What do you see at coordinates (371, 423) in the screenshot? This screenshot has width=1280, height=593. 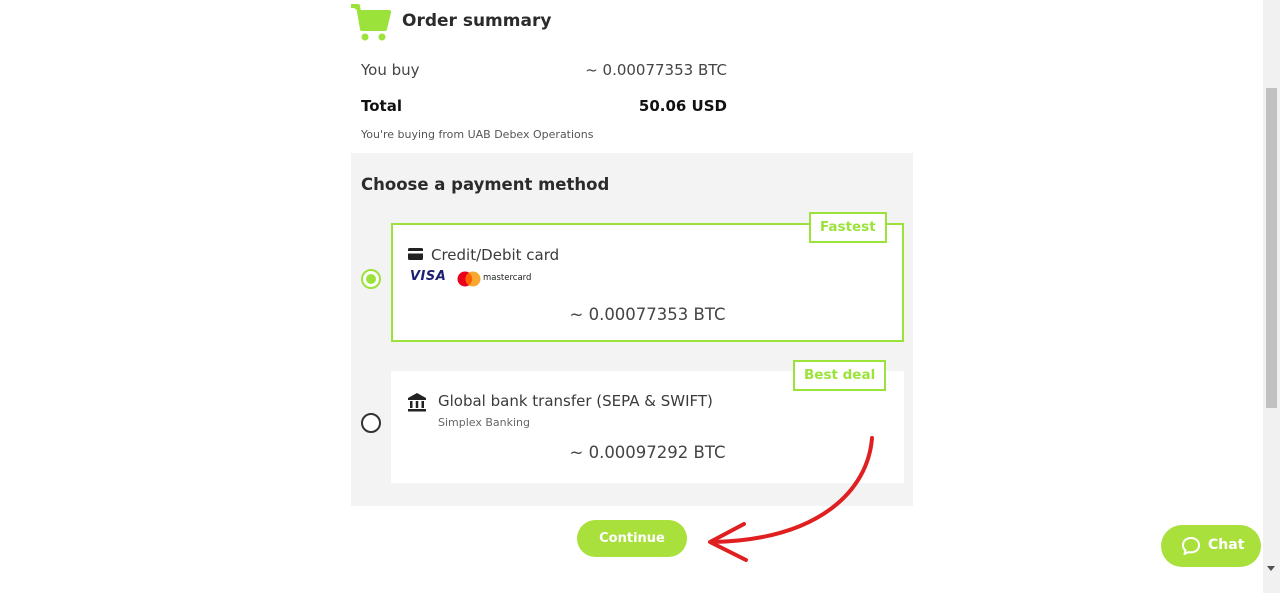 I see `bank-radio` at bounding box center [371, 423].